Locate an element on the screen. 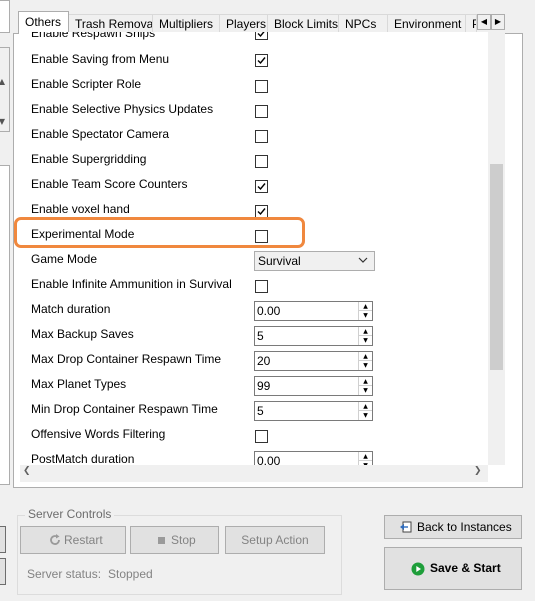 This screenshot has width=535, height=601. spinner-value: 20 is located at coordinates (264, 361).